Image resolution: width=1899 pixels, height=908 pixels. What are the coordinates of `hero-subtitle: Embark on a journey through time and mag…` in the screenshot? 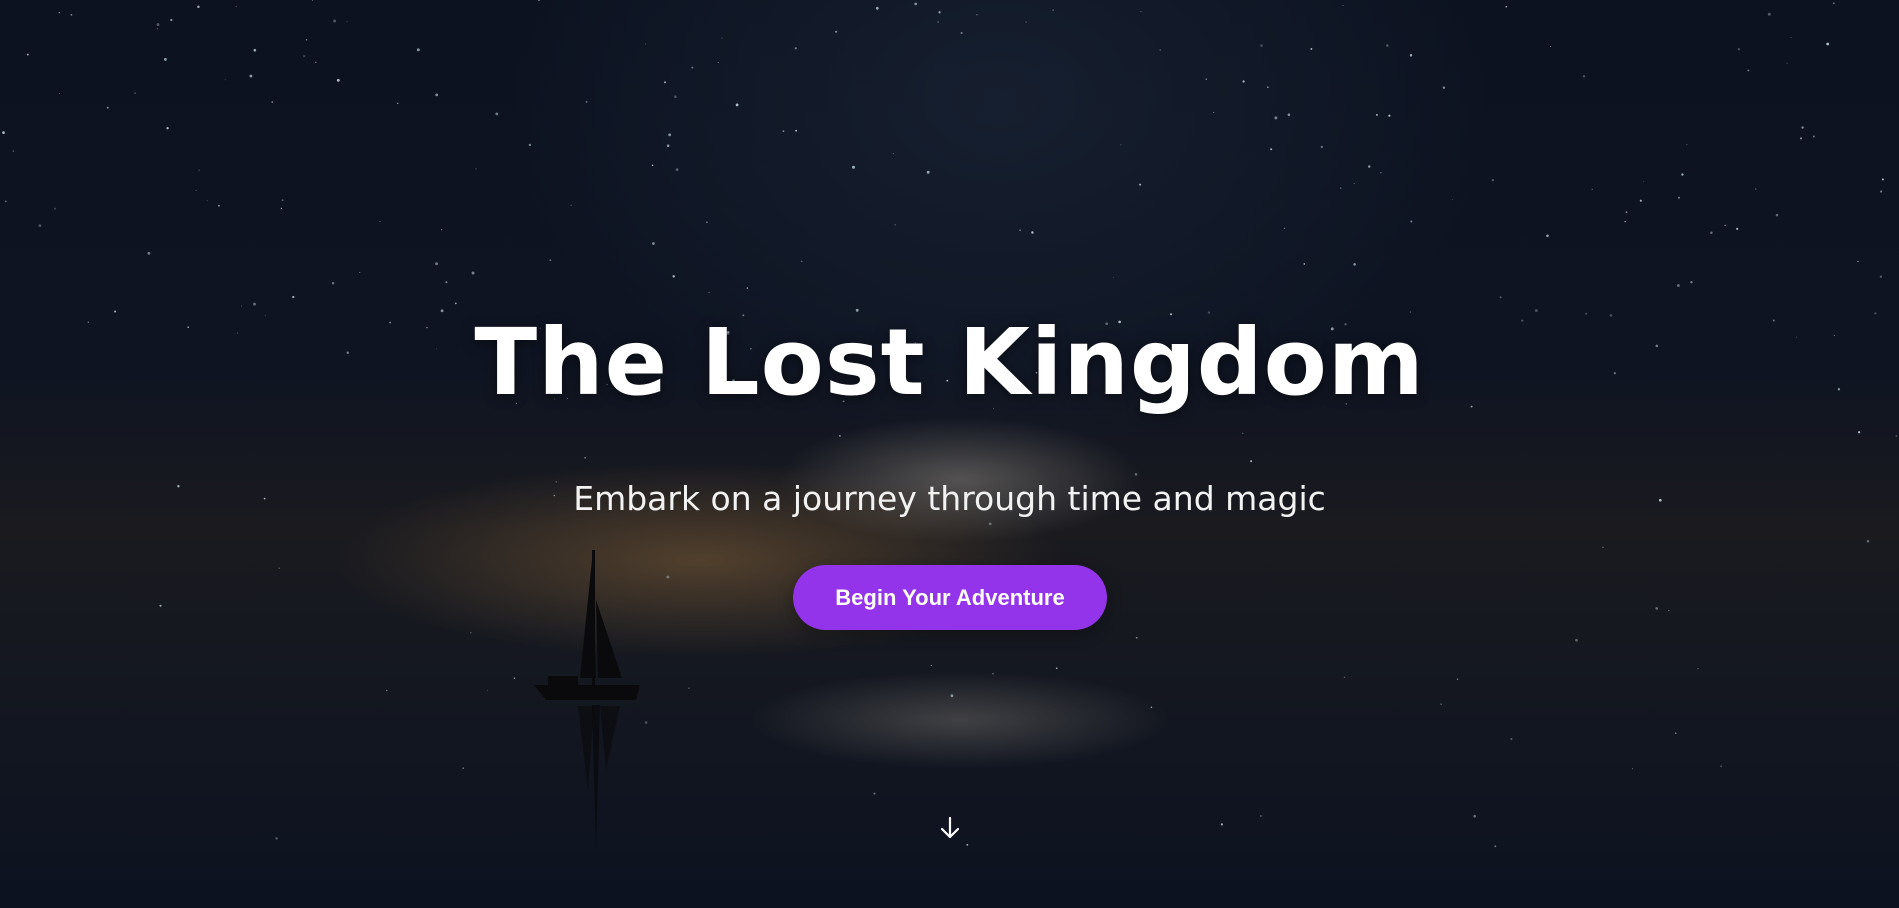 It's located at (949, 498).